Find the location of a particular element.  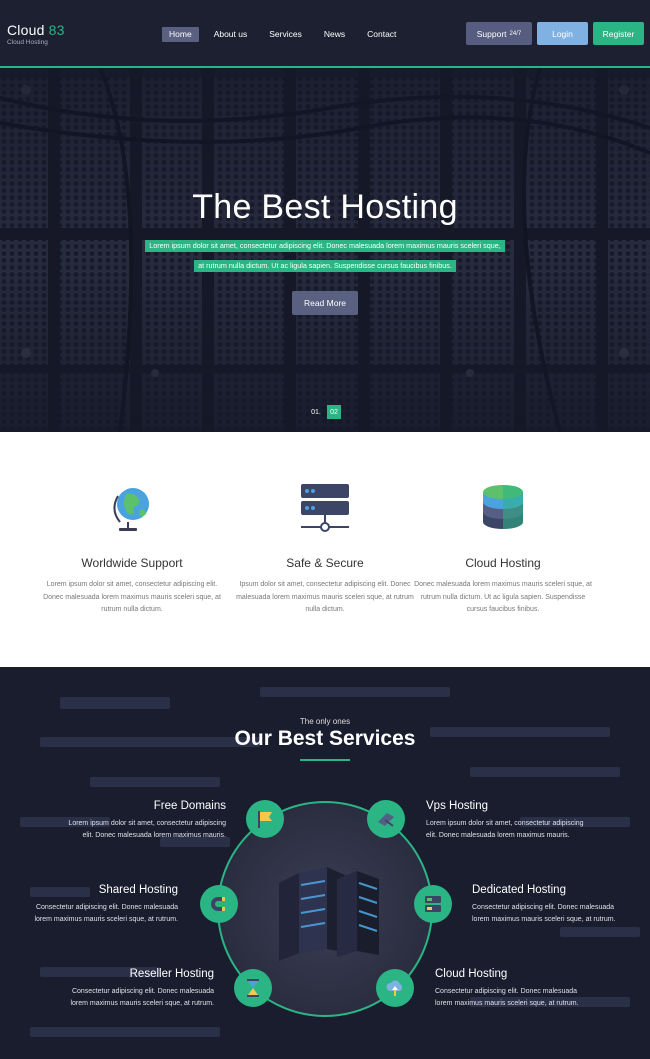

reseller-hosting-node is located at coordinates (253, 988).